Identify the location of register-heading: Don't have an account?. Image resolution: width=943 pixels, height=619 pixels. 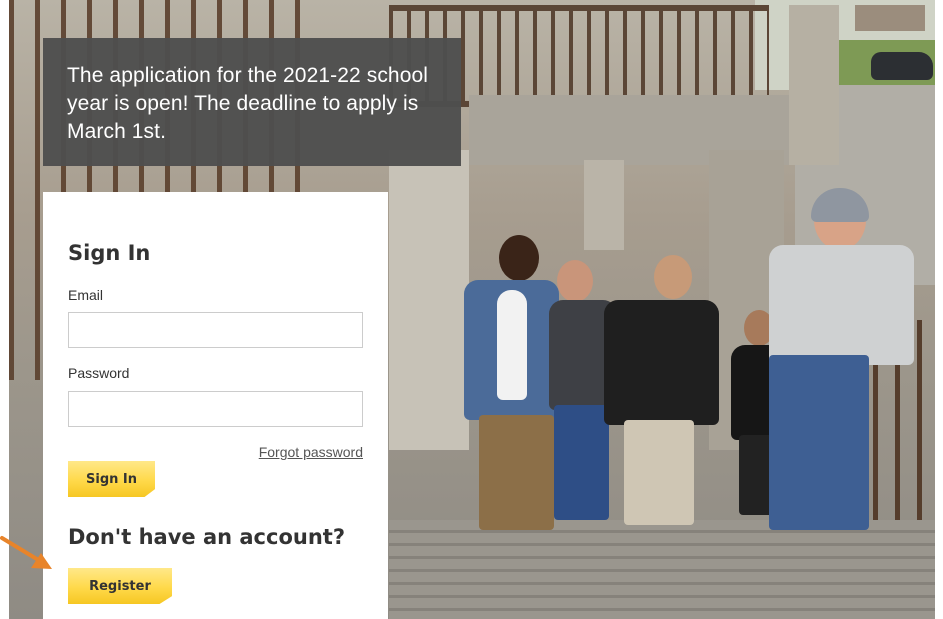
(206, 537).